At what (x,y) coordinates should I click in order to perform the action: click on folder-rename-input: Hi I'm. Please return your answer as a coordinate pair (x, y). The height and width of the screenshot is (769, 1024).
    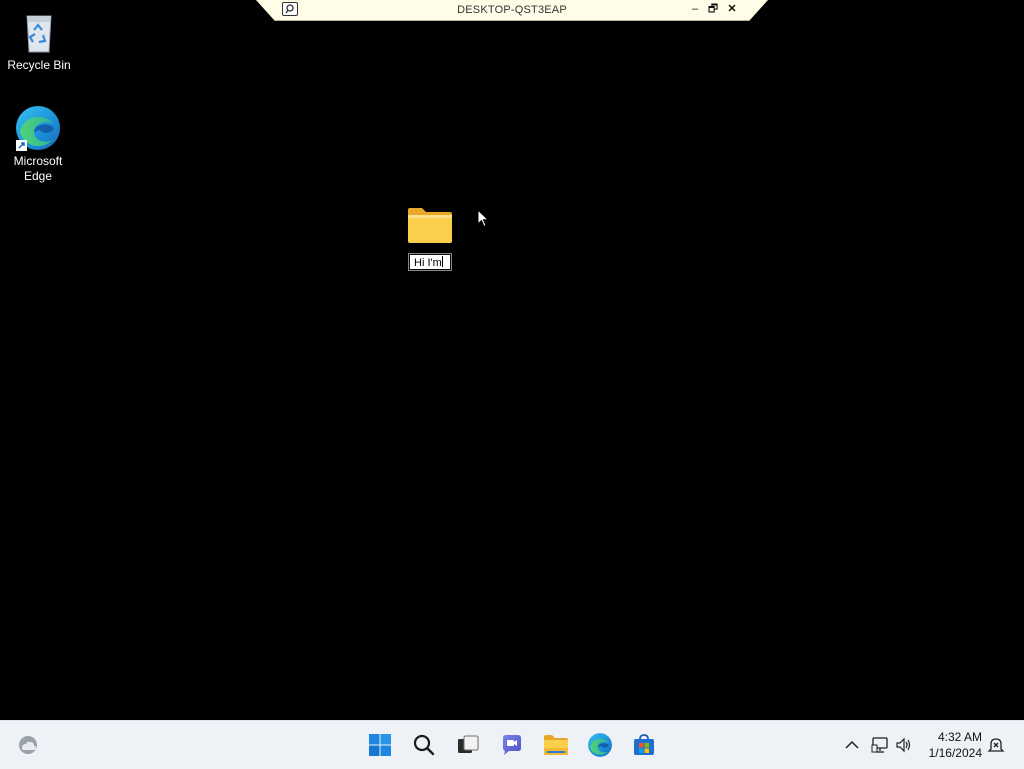
    Looking at the image, I should click on (430, 262).